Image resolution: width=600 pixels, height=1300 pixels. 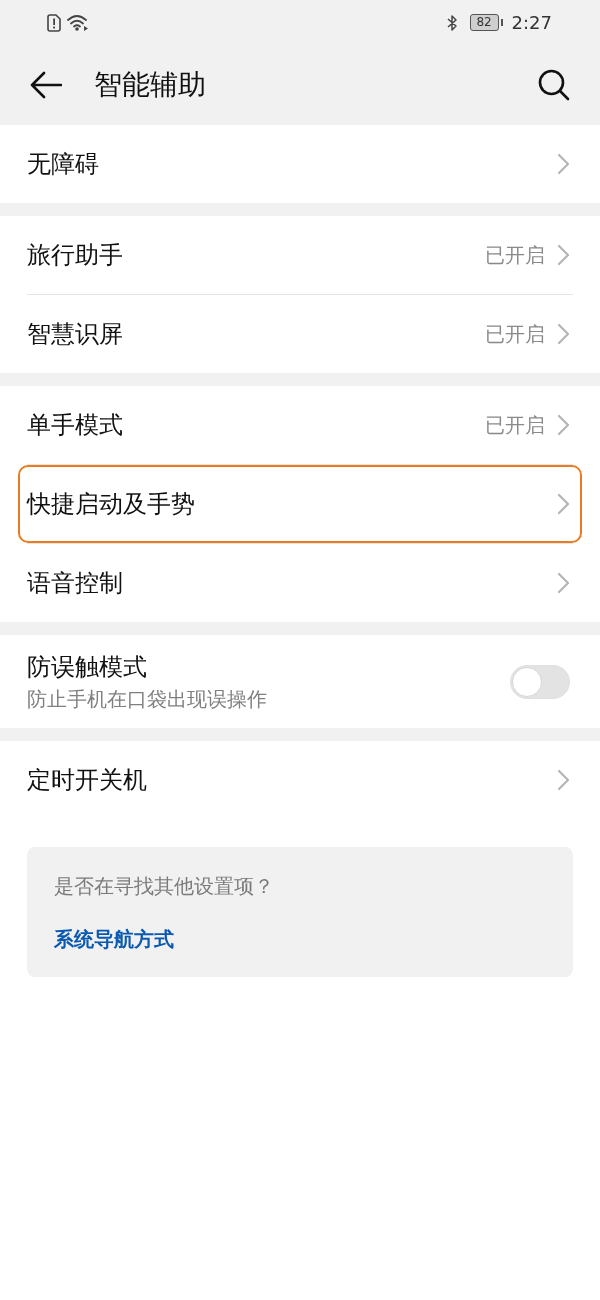 I want to click on status-time: 2:27, so click(x=531, y=22).